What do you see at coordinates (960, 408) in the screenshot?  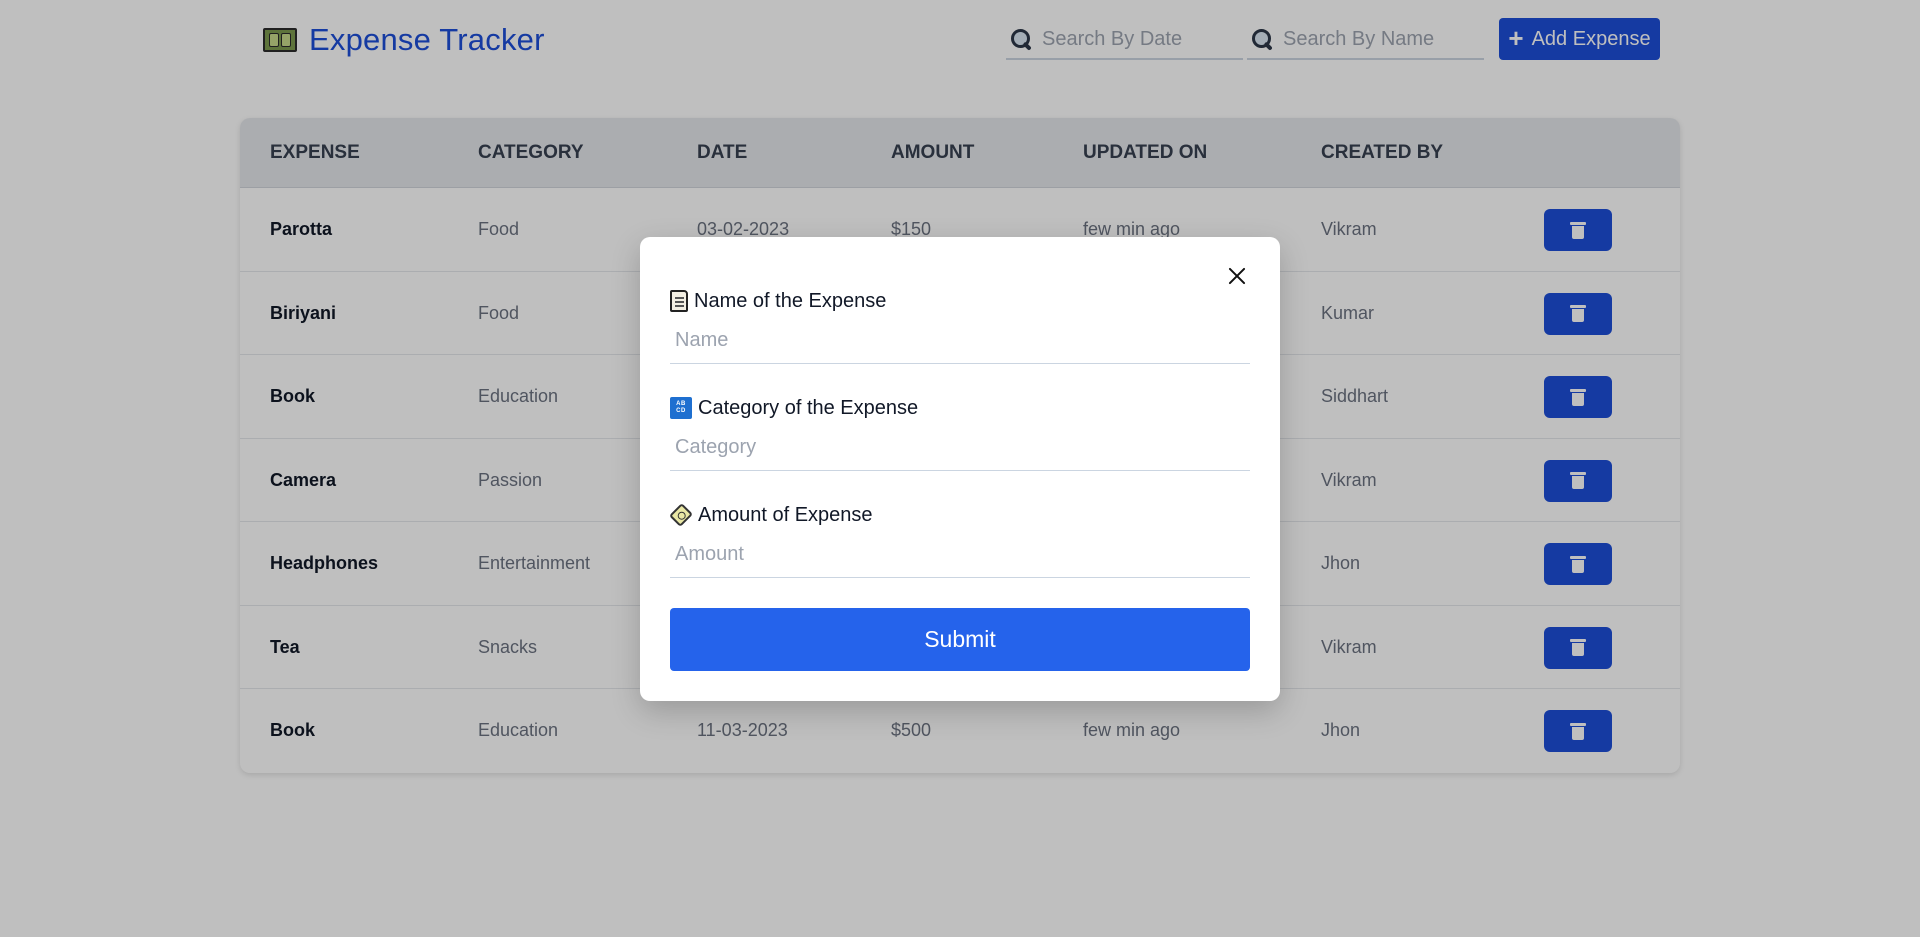 I see `field-label: AB CD Category of the Expense` at bounding box center [960, 408].